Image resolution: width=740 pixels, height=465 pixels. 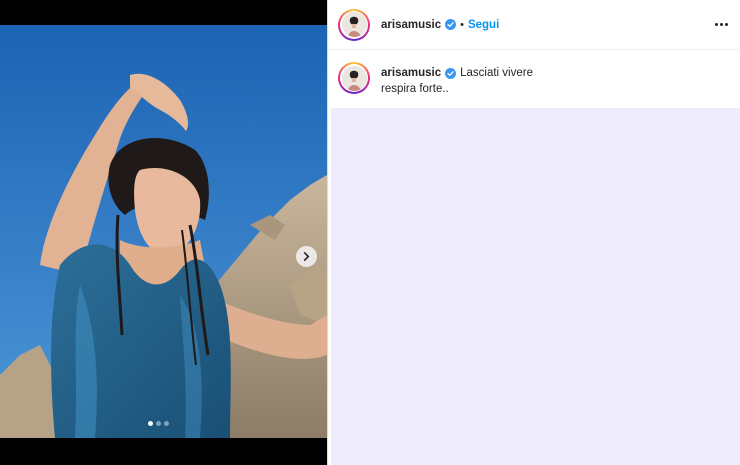 I want to click on carousel-next-button, so click(x=306, y=256).